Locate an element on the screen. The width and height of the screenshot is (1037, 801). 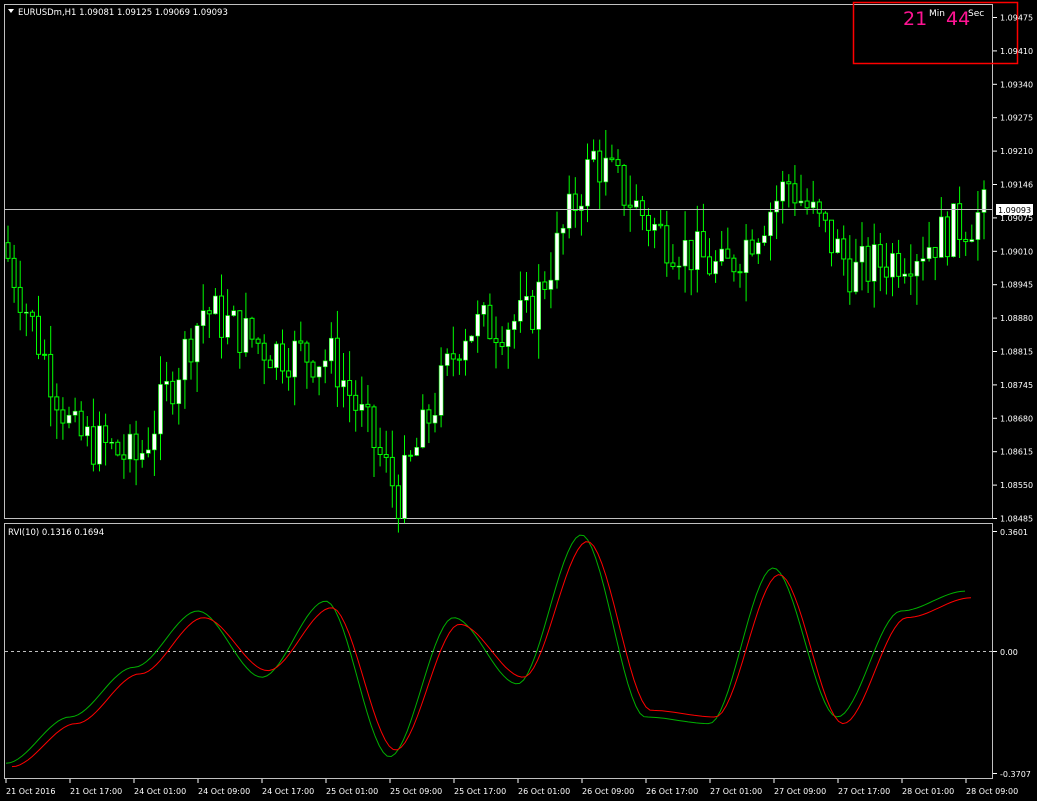
time-tick-label: 24 Oct 09:00 is located at coordinates (224, 791).